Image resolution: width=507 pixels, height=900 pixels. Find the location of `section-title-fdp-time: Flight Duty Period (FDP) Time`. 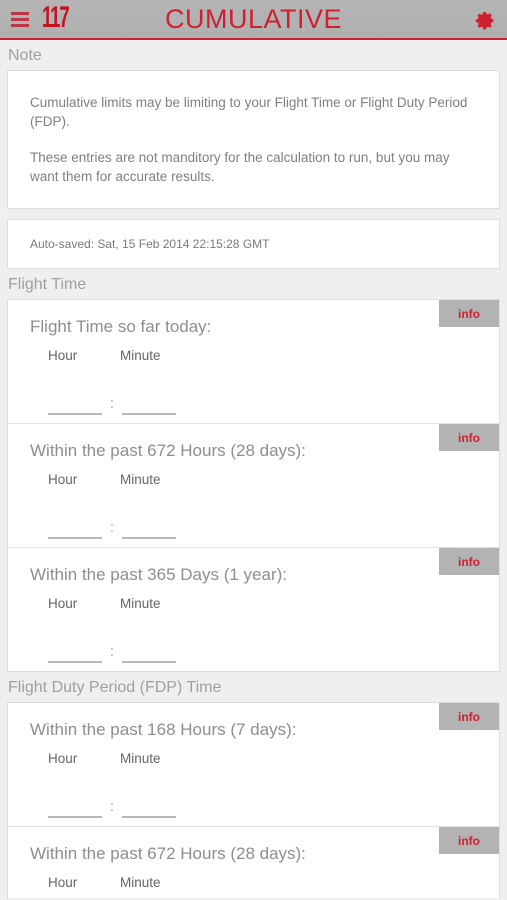

section-title-fdp-time: Flight Duty Period (FDP) Time is located at coordinates (253, 687).